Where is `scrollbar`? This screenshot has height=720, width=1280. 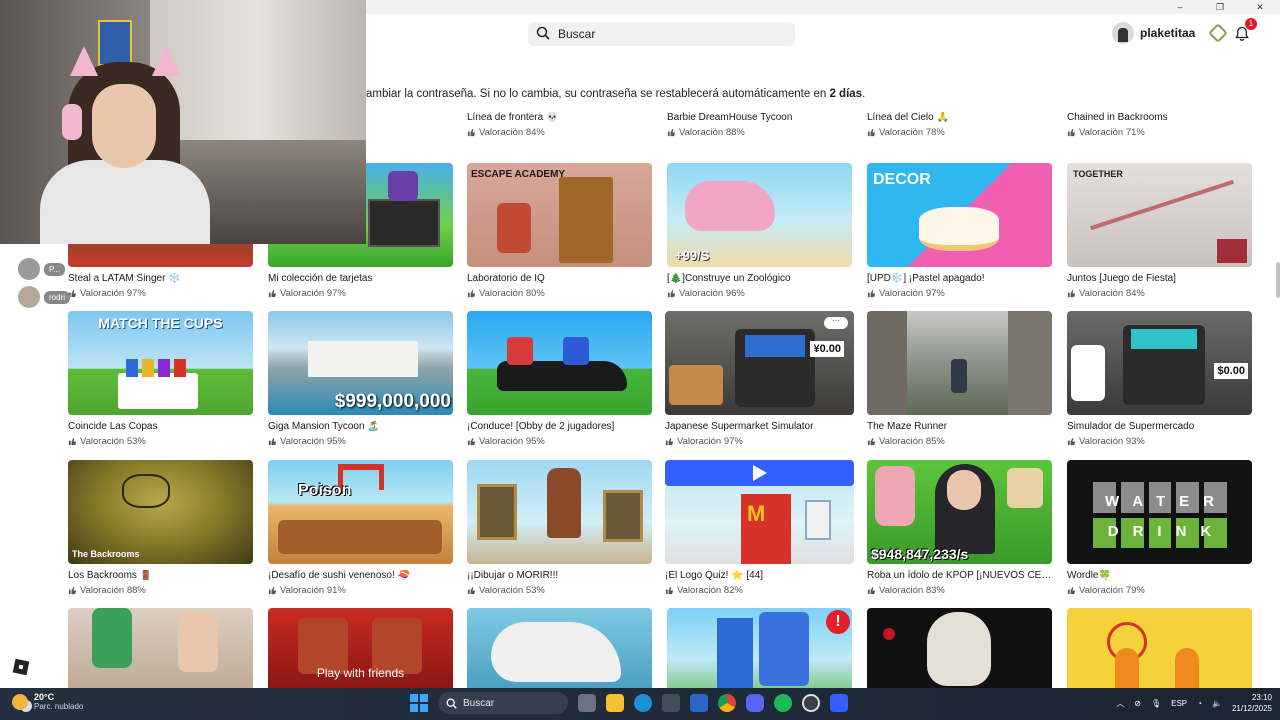 scrollbar is located at coordinates (1278, 280).